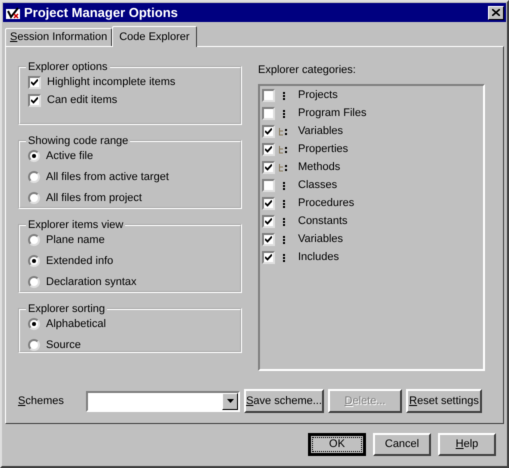 The width and height of the screenshot is (509, 468). Describe the element at coordinates (111, 82) in the screenshot. I see `option-label: Highlight incomplete items` at that location.